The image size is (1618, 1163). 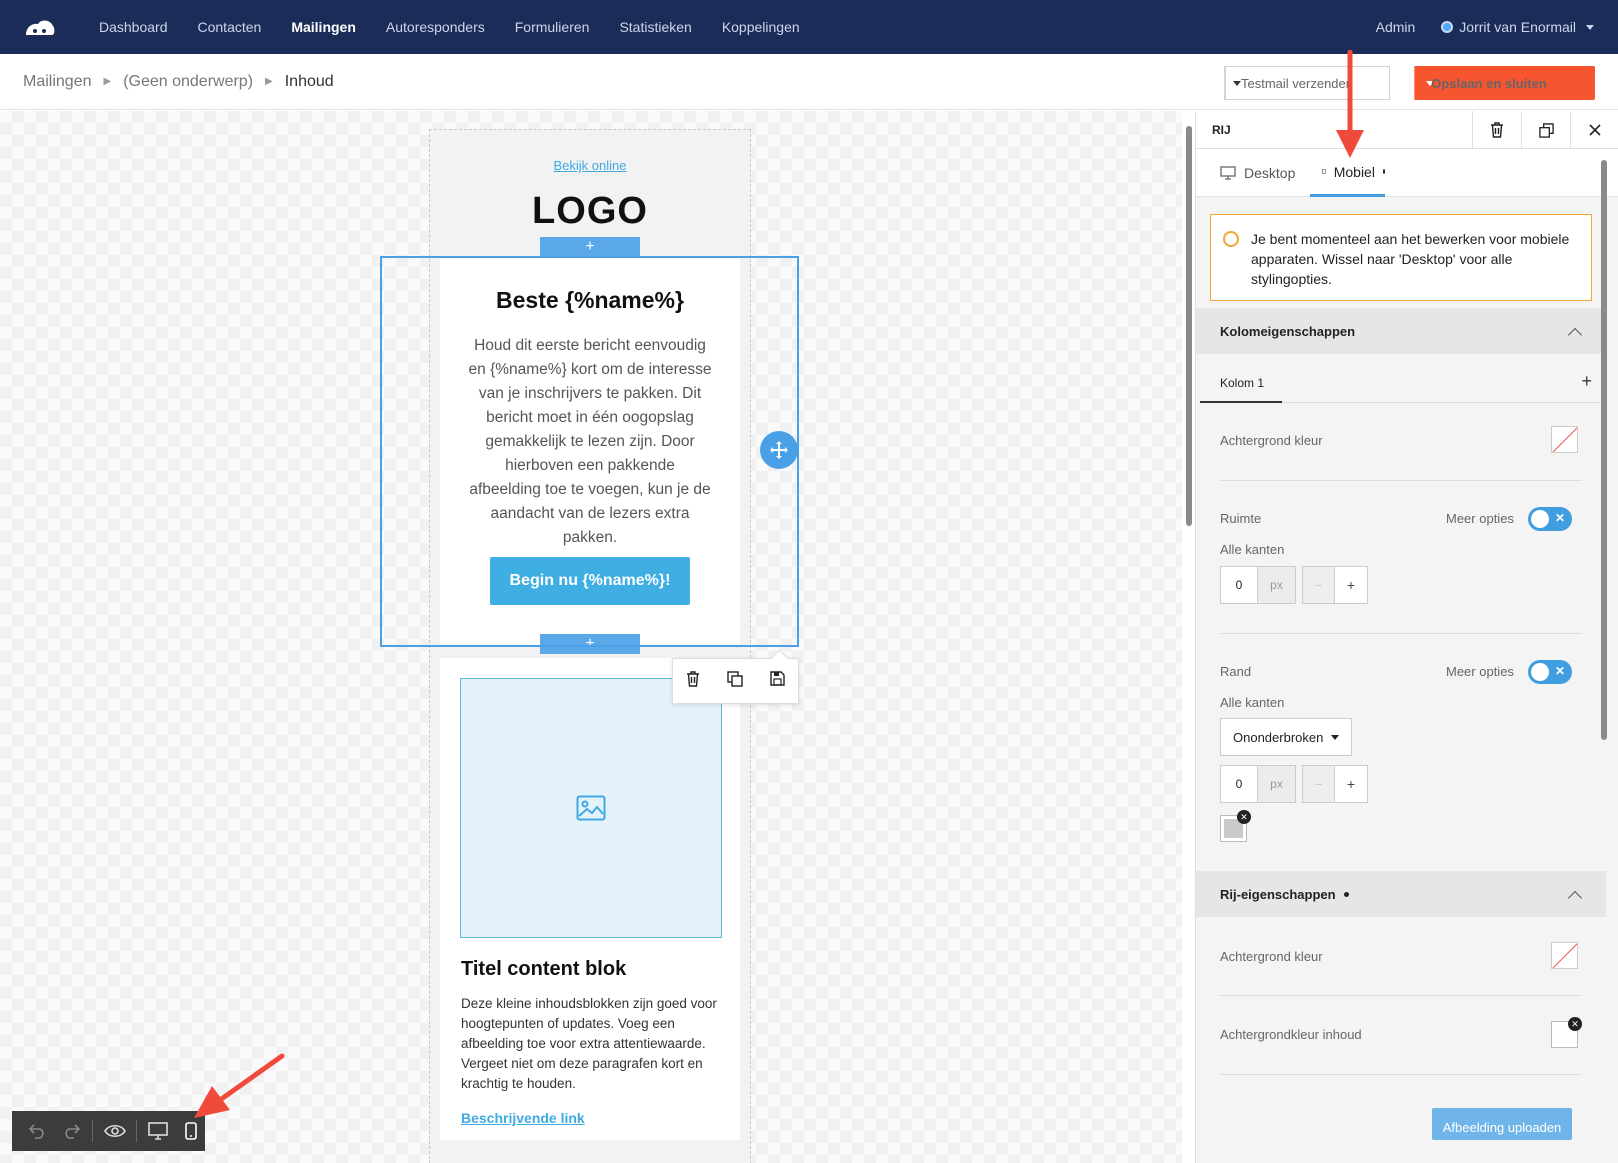 I want to click on row-properties-header: Rij-eigenschappen, so click(x=1401, y=894).